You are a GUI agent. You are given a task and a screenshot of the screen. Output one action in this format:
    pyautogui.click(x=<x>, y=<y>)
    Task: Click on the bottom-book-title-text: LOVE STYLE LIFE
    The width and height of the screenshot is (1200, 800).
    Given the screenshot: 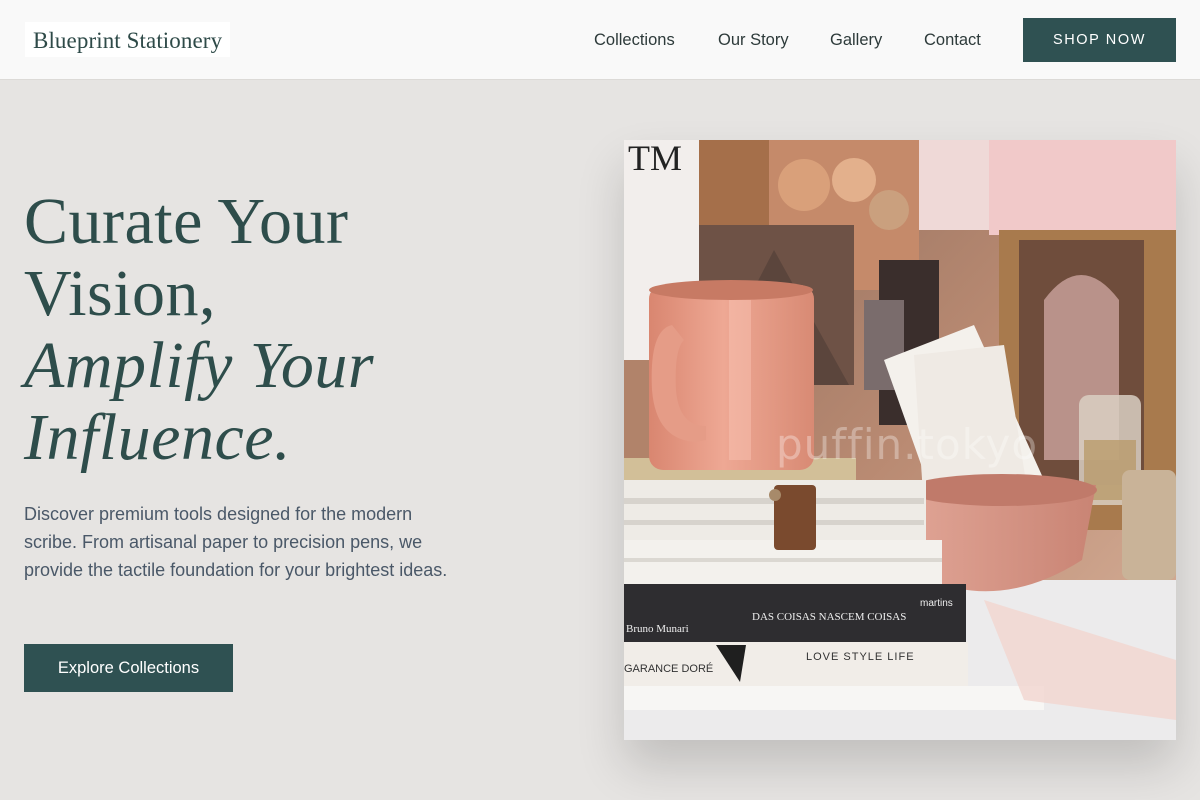 What is the action you would take?
    pyautogui.click(x=860, y=657)
    